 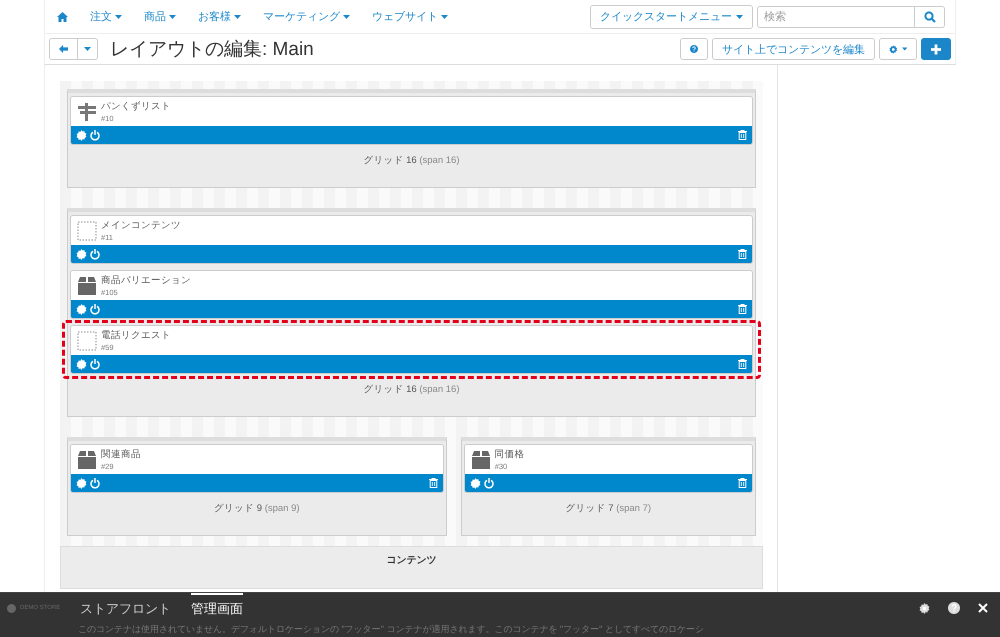 What do you see at coordinates (141, 225) in the screenshot?
I see `module-name: メインコンテンツ` at bounding box center [141, 225].